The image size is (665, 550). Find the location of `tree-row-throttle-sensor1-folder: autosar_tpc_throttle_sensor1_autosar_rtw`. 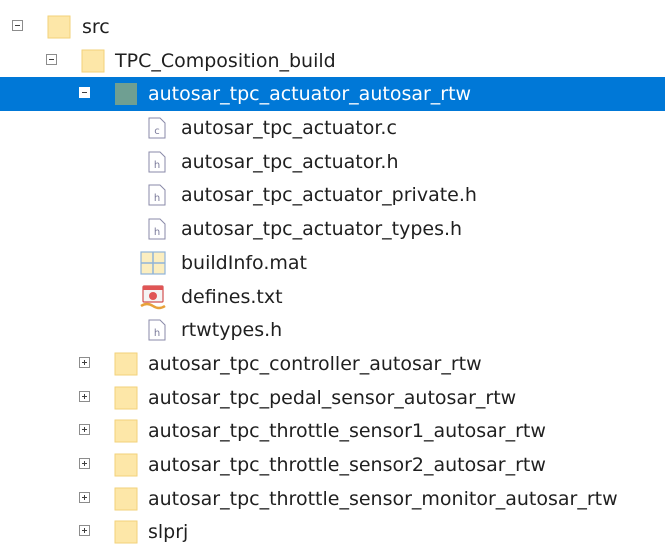

tree-row-throttle-sensor1-folder: autosar_tpc_throttle_sensor1_autosar_rtw is located at coordinates (332, 431).